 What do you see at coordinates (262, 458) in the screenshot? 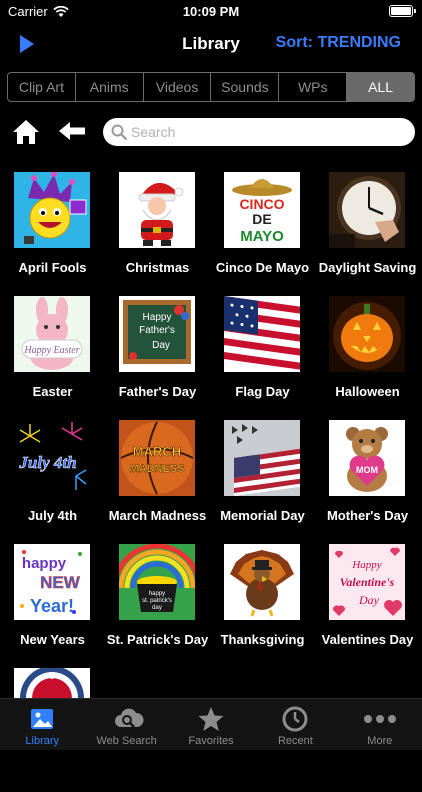
I see `flag-jets-icon` at bounding box center [262, 458].